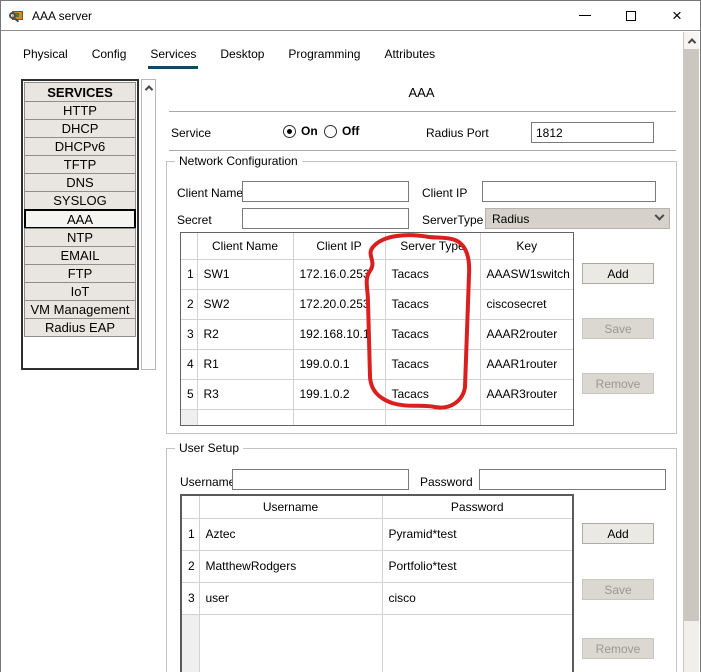 This screenshot has width=701, height=672. Describe the element at coordinates (80, 309) in the screenshot. I see `sidebar-item-vm-management: VM Management` at that location.